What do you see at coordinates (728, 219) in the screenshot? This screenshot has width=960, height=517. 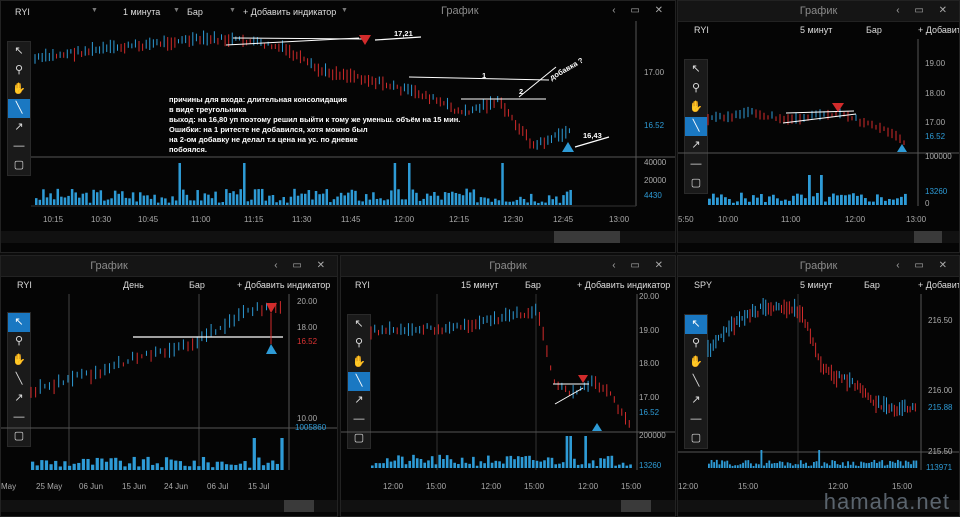 I see `time-label: 10:00` at bounding box center [728, 219].